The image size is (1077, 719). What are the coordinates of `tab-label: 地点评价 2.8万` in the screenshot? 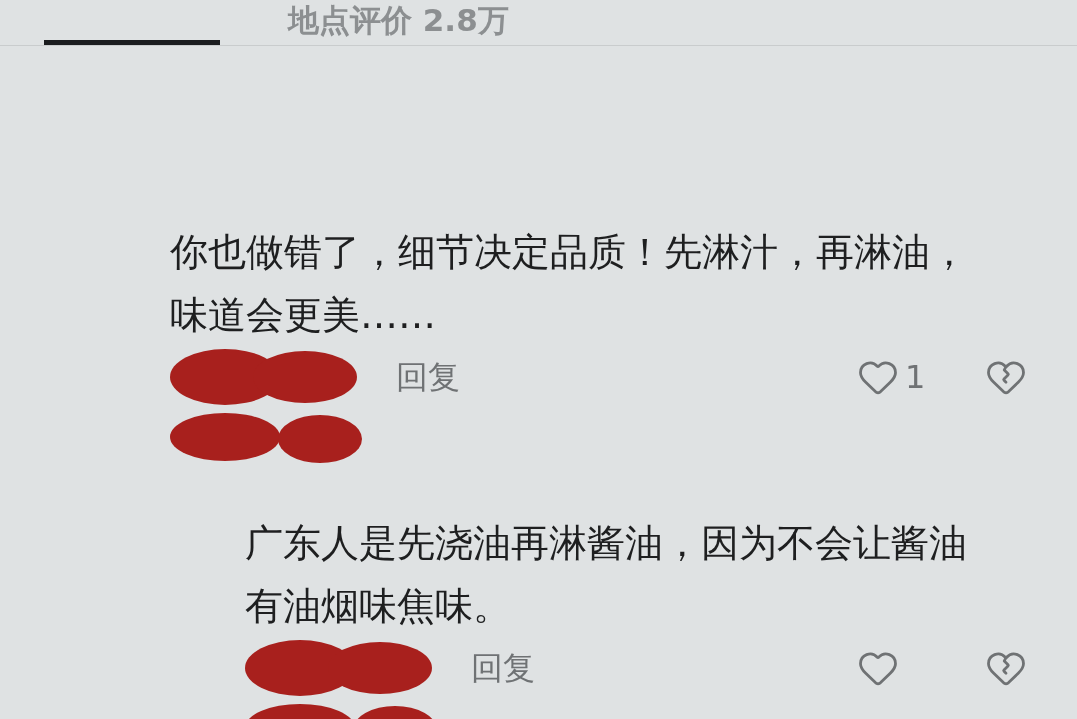 It's located at (682, 20).